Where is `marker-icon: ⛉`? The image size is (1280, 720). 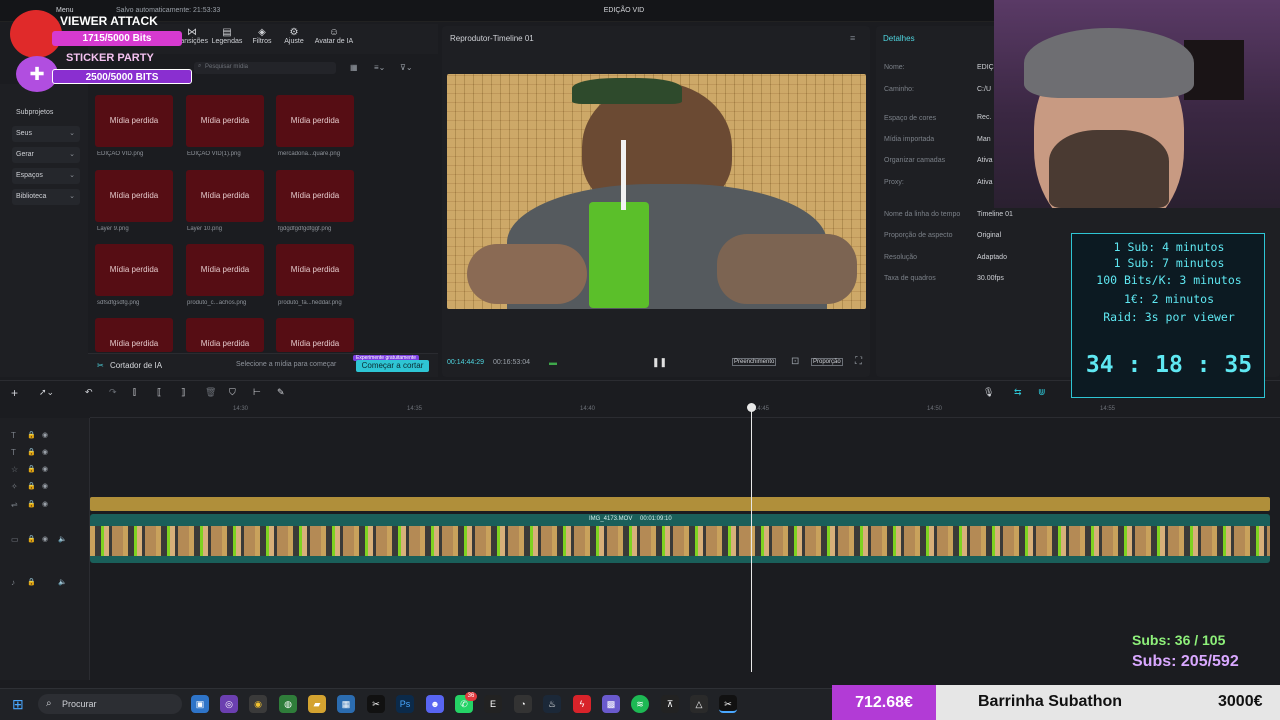
marker-icon: ⛉ is located at coordinates (232, 392).